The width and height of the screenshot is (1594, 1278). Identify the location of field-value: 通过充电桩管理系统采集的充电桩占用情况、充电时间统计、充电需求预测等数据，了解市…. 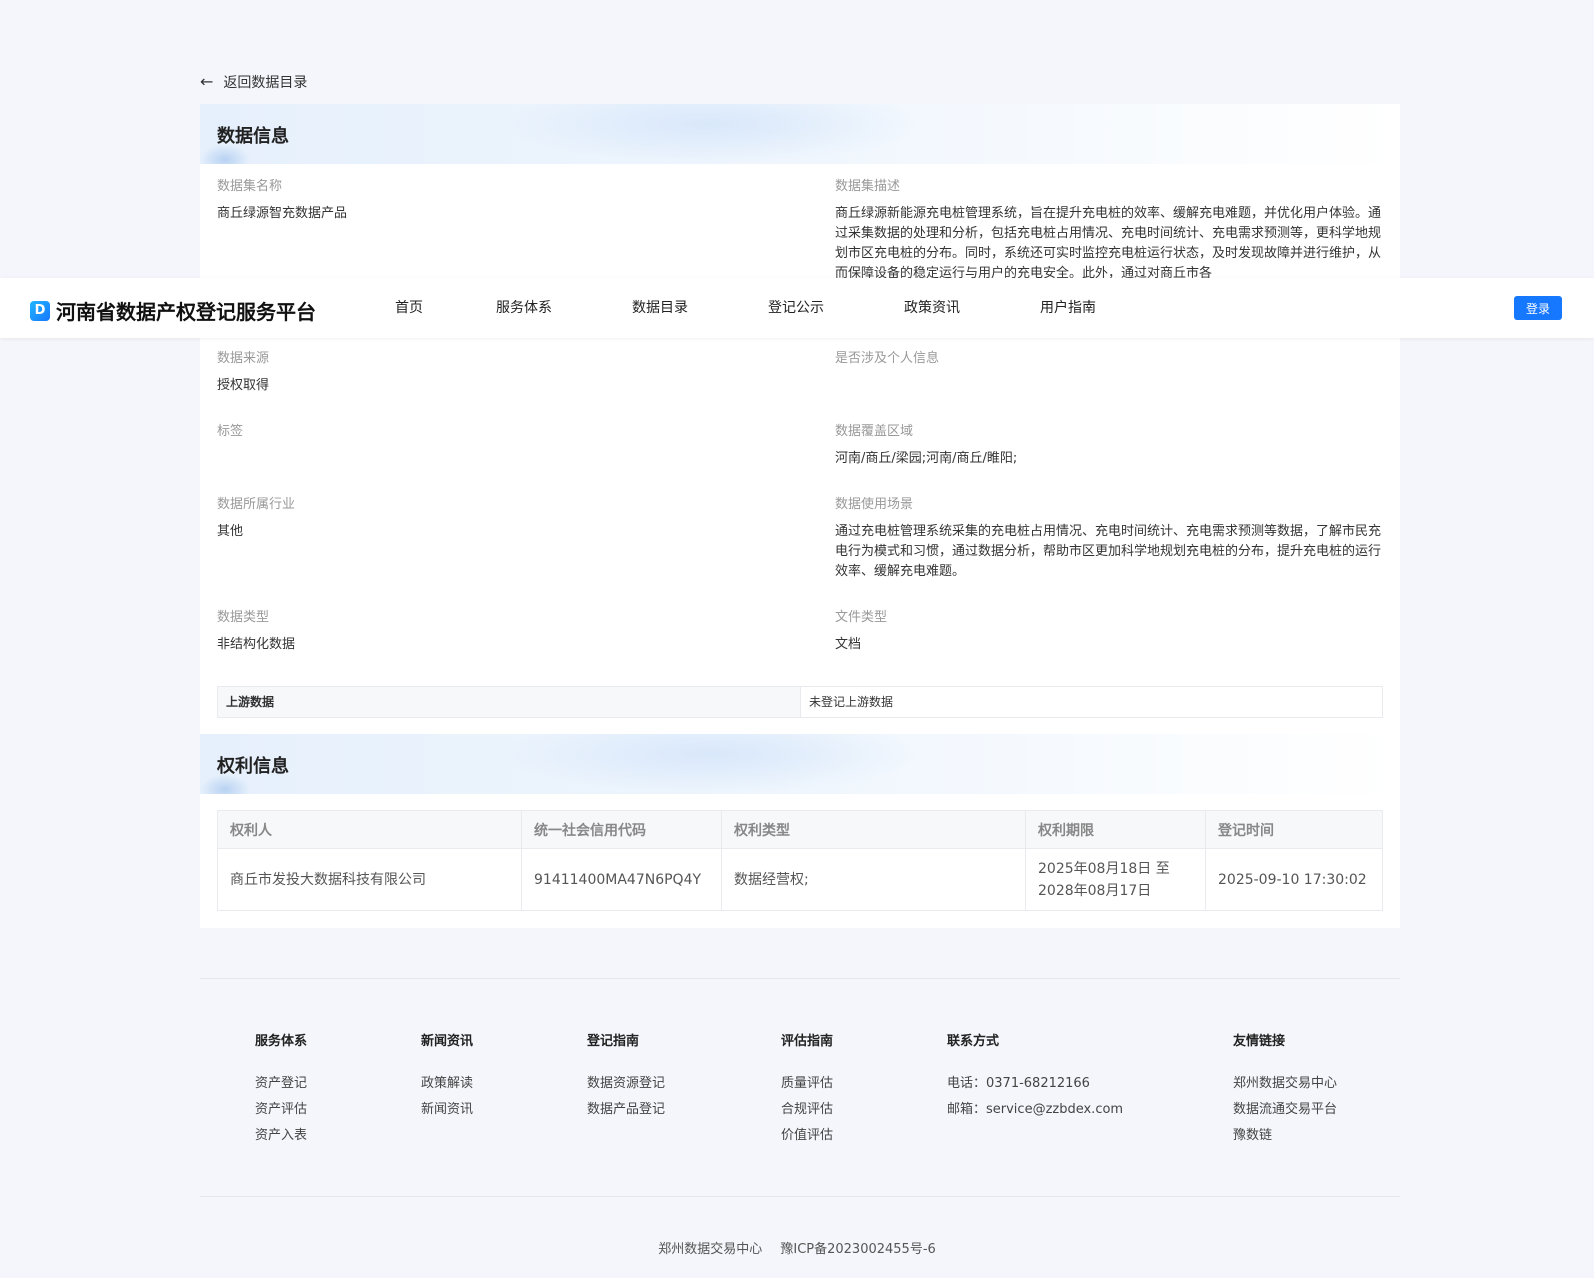
(1108, 551).